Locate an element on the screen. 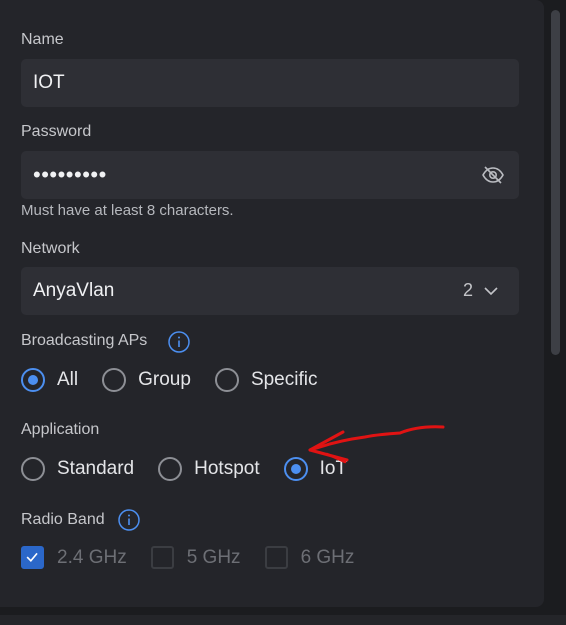  password-helper-text: Must have at least 8 characters. is located at coordinates (127, 210).